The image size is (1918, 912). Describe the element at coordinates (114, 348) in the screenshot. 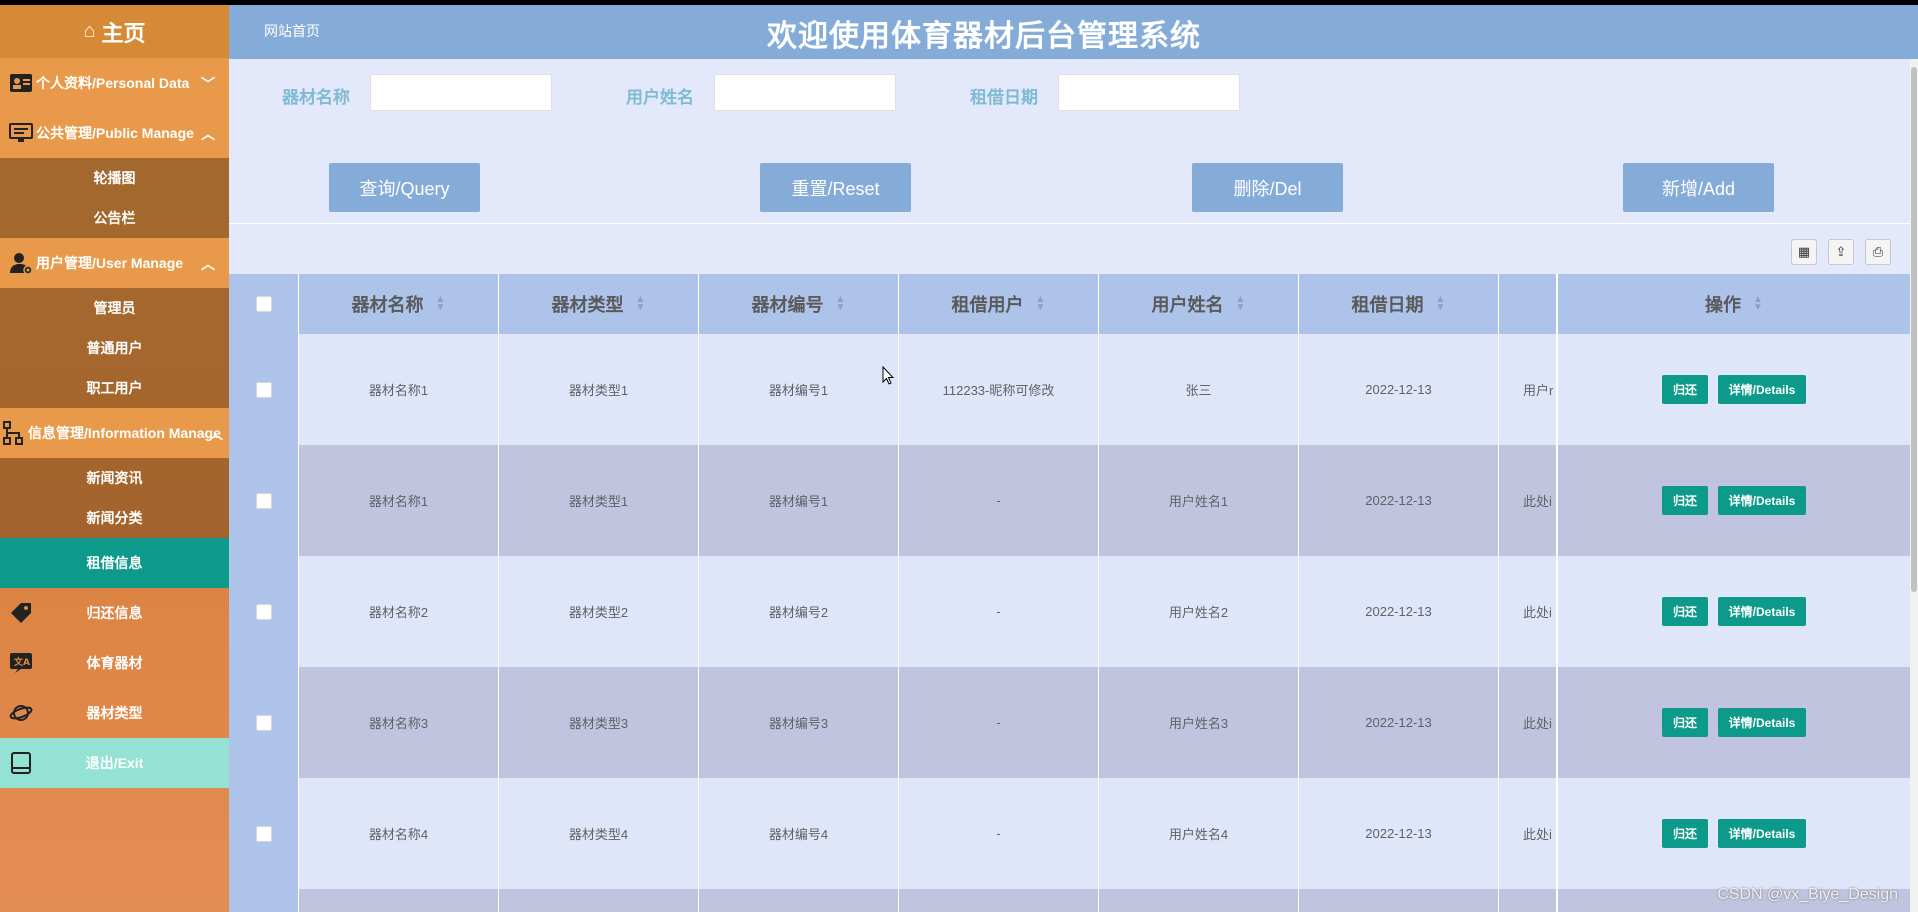

I see `sidebar-item-normal-user: 普通用户` at that location.